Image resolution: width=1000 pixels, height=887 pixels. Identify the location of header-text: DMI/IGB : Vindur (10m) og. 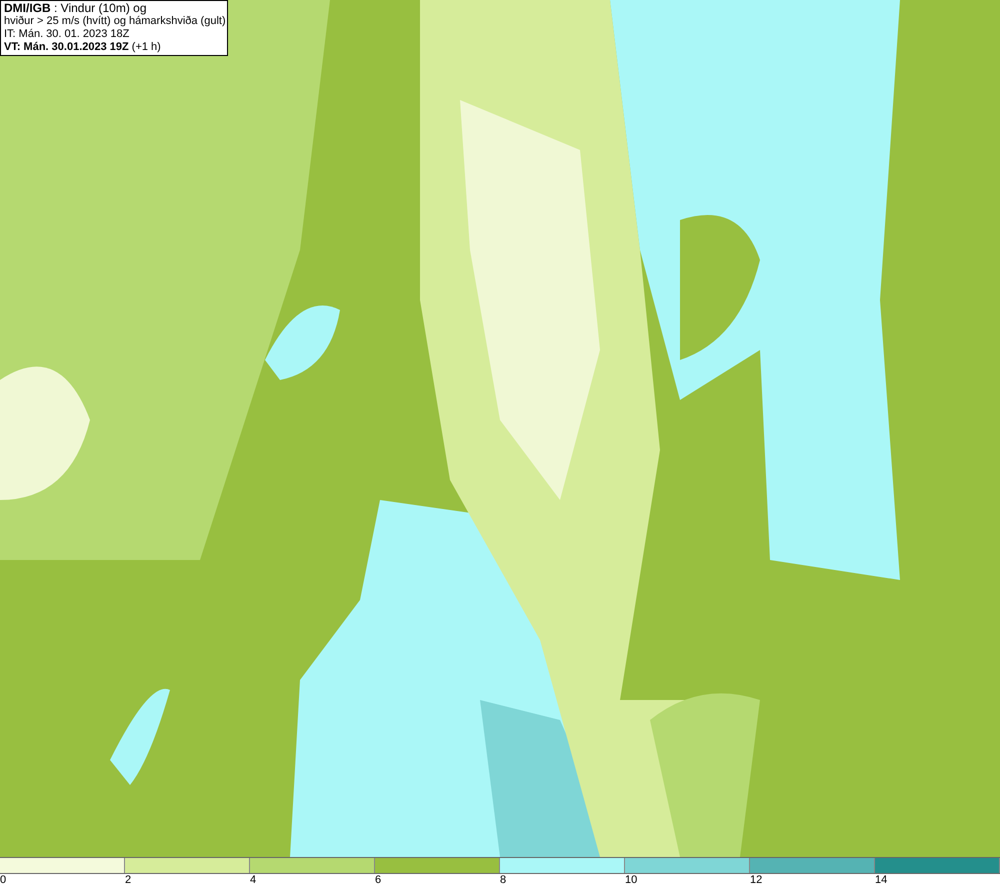
(76, 8).